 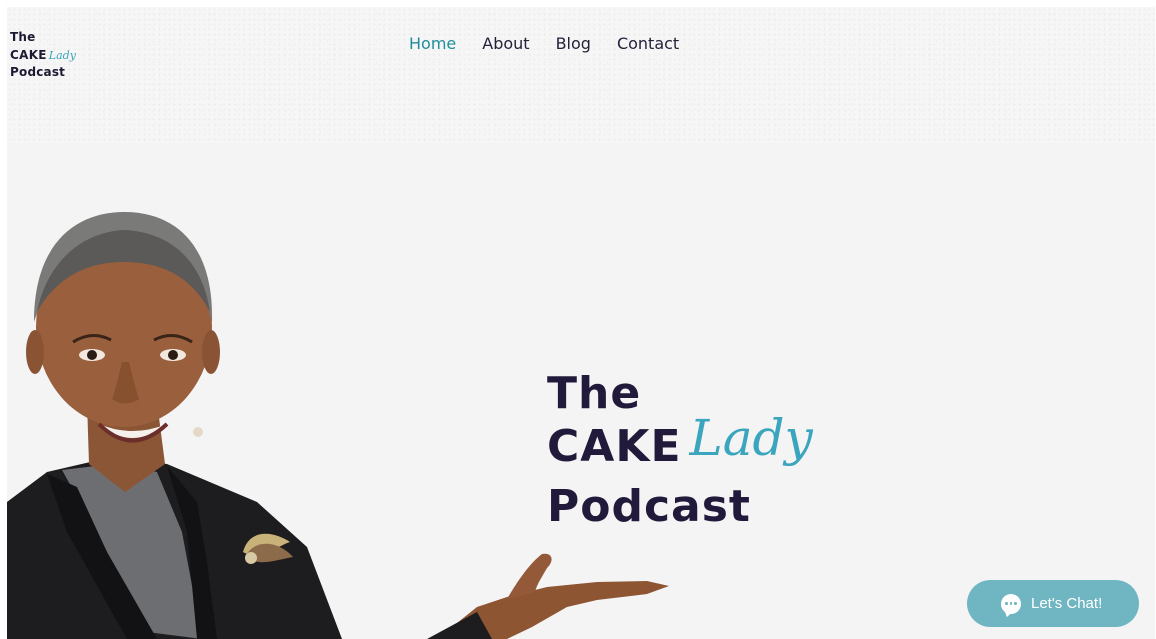 I want to click on logo-line-the: The, so click(x=23, y=37).